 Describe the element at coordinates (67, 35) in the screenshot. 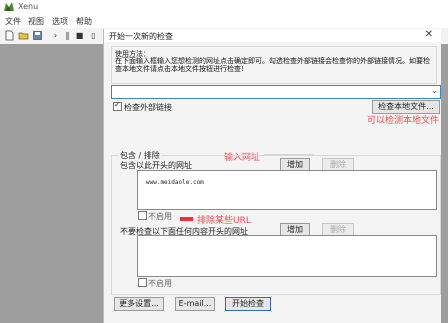

I see `pause-icon: ‖` at that location.